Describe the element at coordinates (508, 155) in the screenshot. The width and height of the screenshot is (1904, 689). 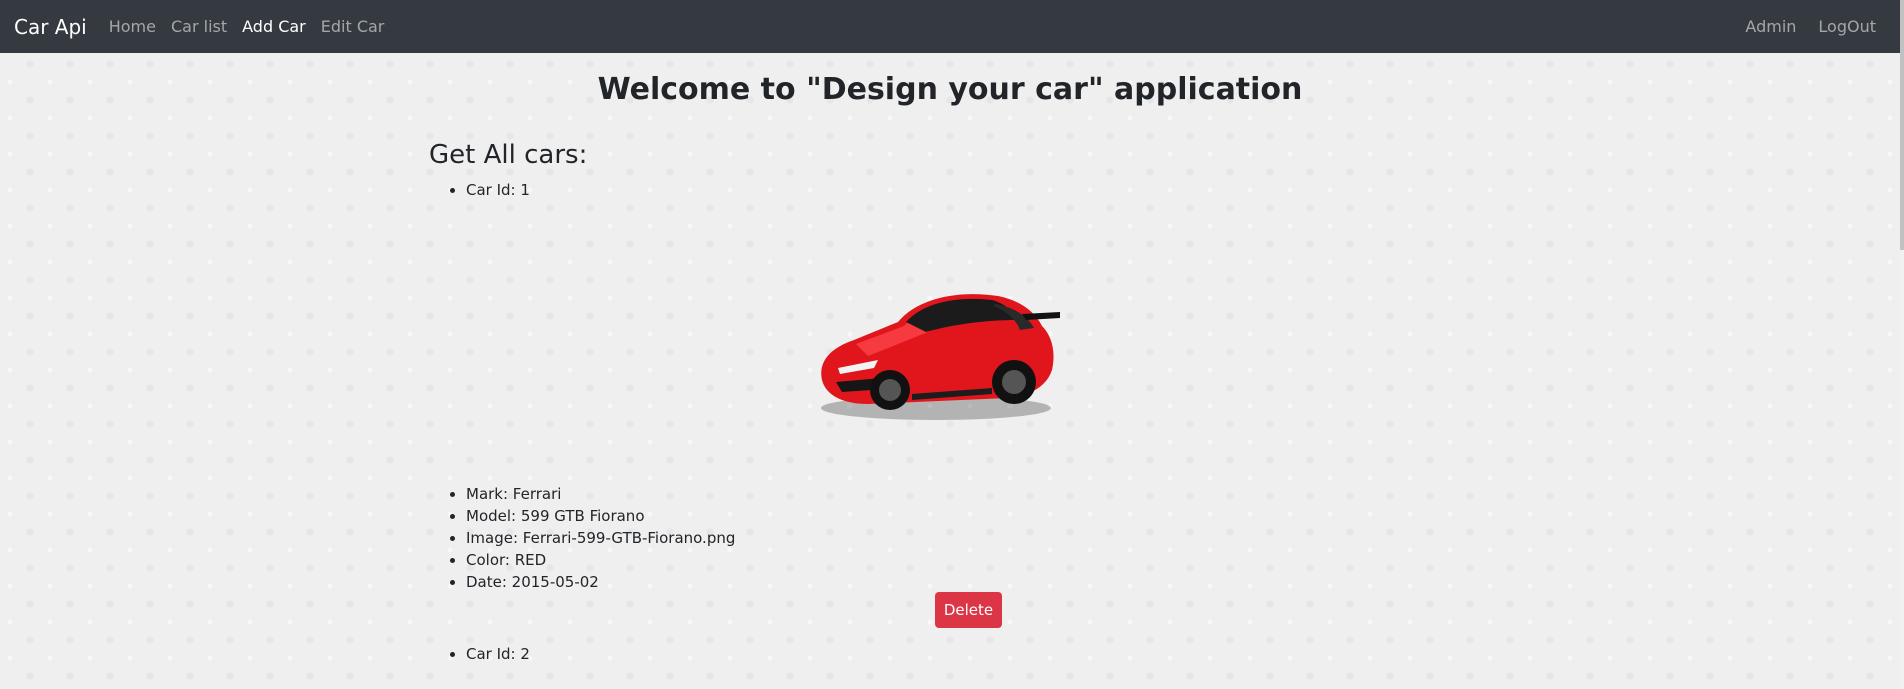
I see `section-title: Get All cars:` at that location.